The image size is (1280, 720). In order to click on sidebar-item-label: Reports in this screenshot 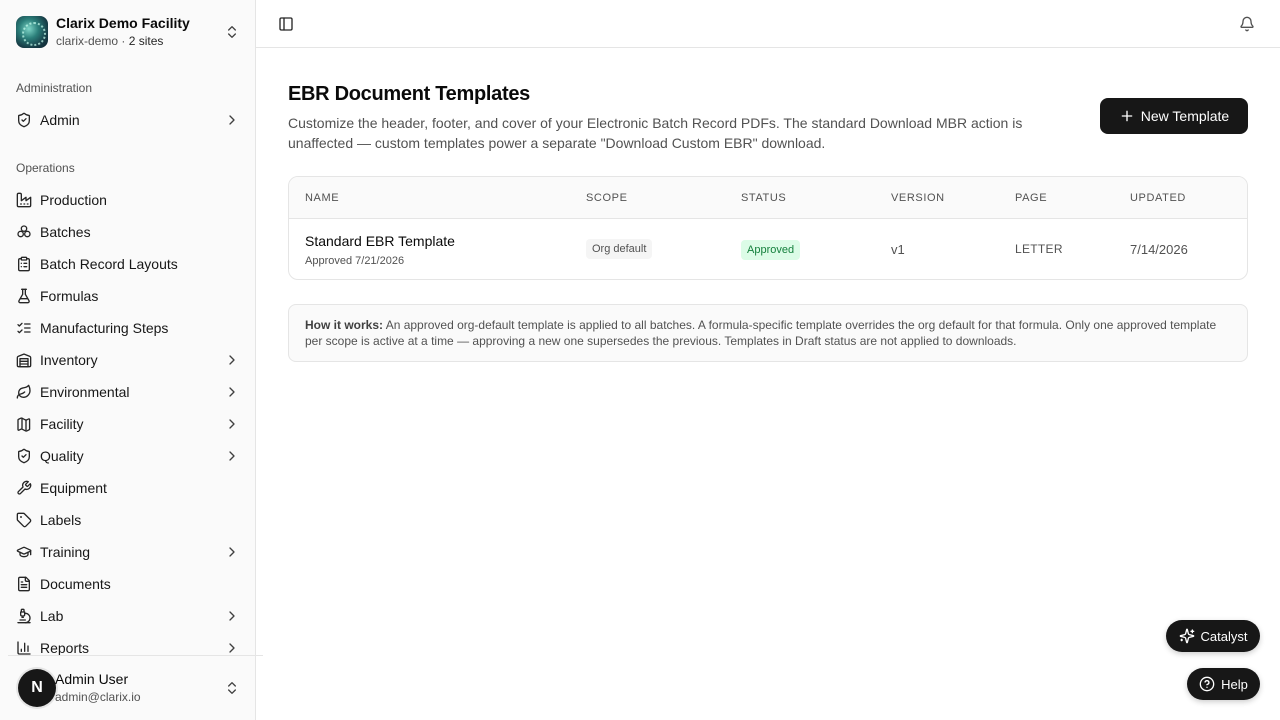, I will do `click(65, 648)`.